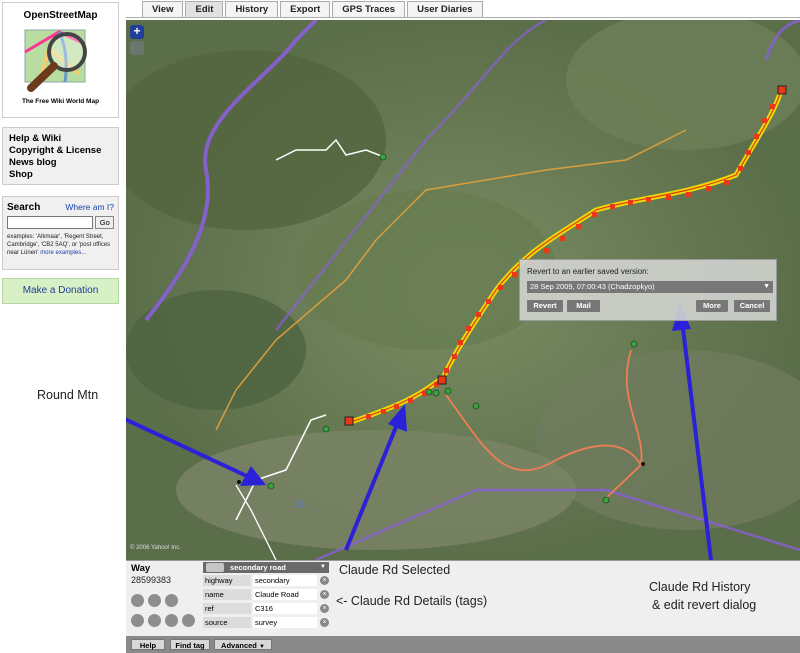 Image resolution: width=800 pixels, height=653 pixels. I want to click on donate-button: Make a Donation, so click(60, 291).